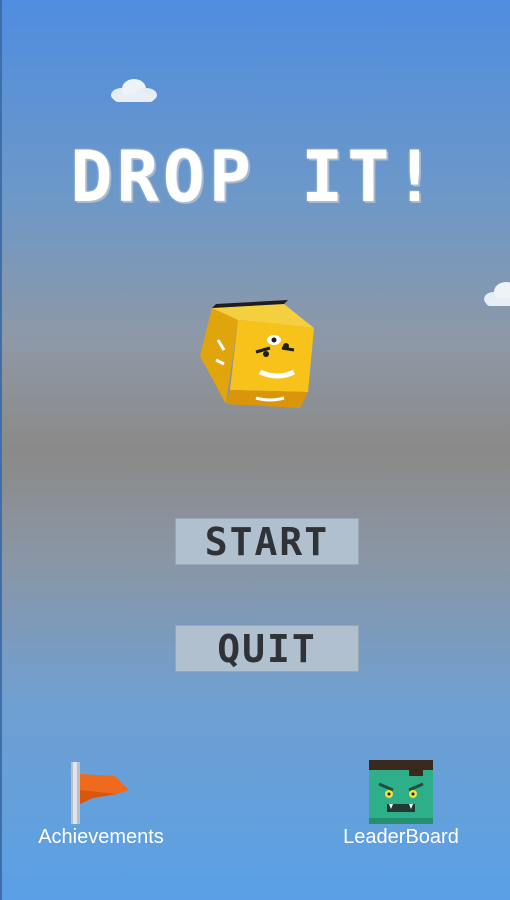 This screenshot has width=510, height=900. I want to click on quit-button: QUIT, so click(267, 648).